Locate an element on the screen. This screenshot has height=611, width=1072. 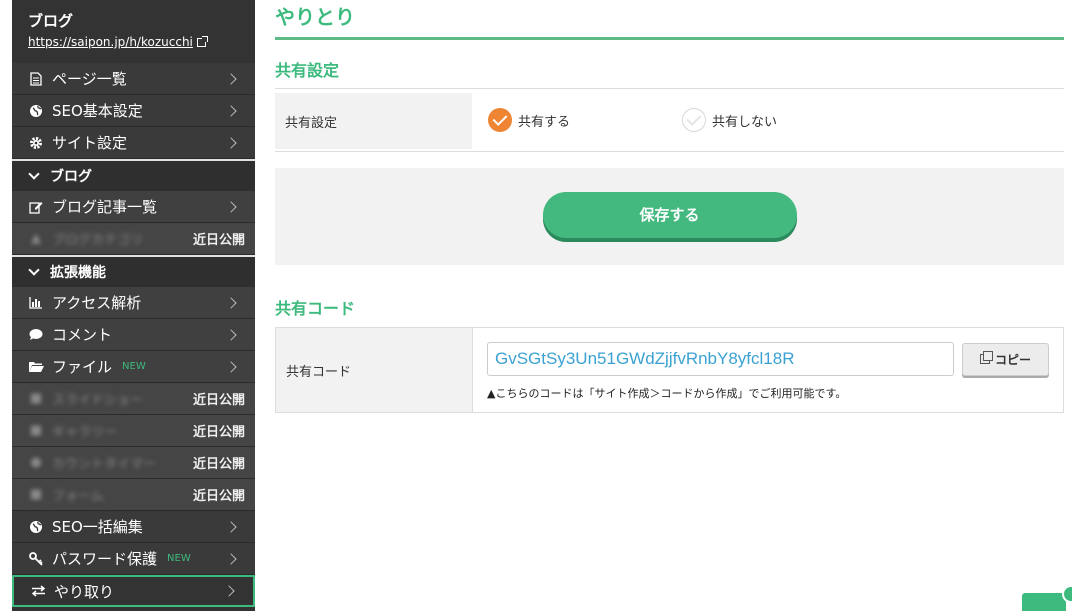
sidebar-item-site-settings: サイト設定 is located at coordinates (133, 143).